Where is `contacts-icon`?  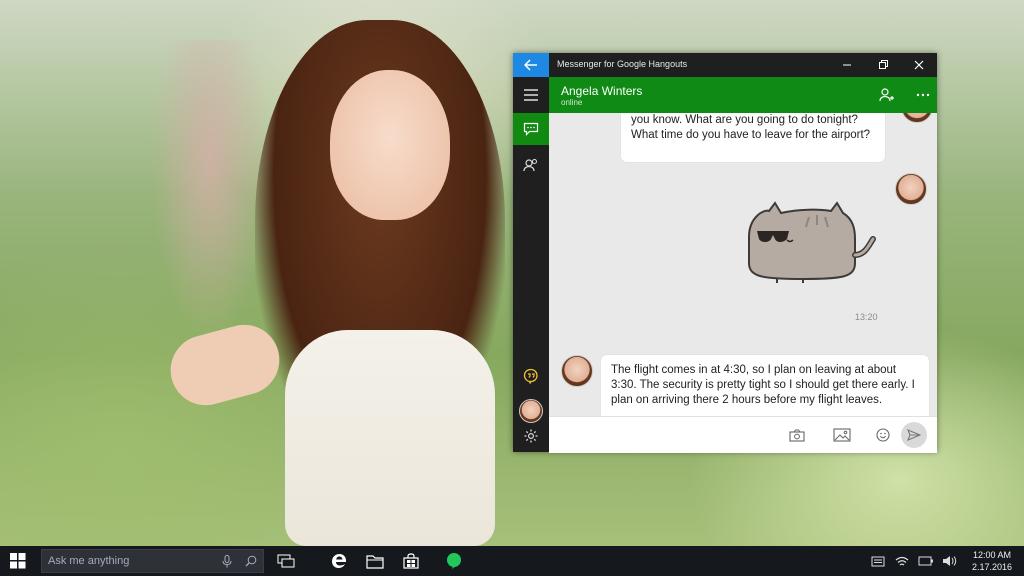
contacts-icon is located at coordinates (530, 165).